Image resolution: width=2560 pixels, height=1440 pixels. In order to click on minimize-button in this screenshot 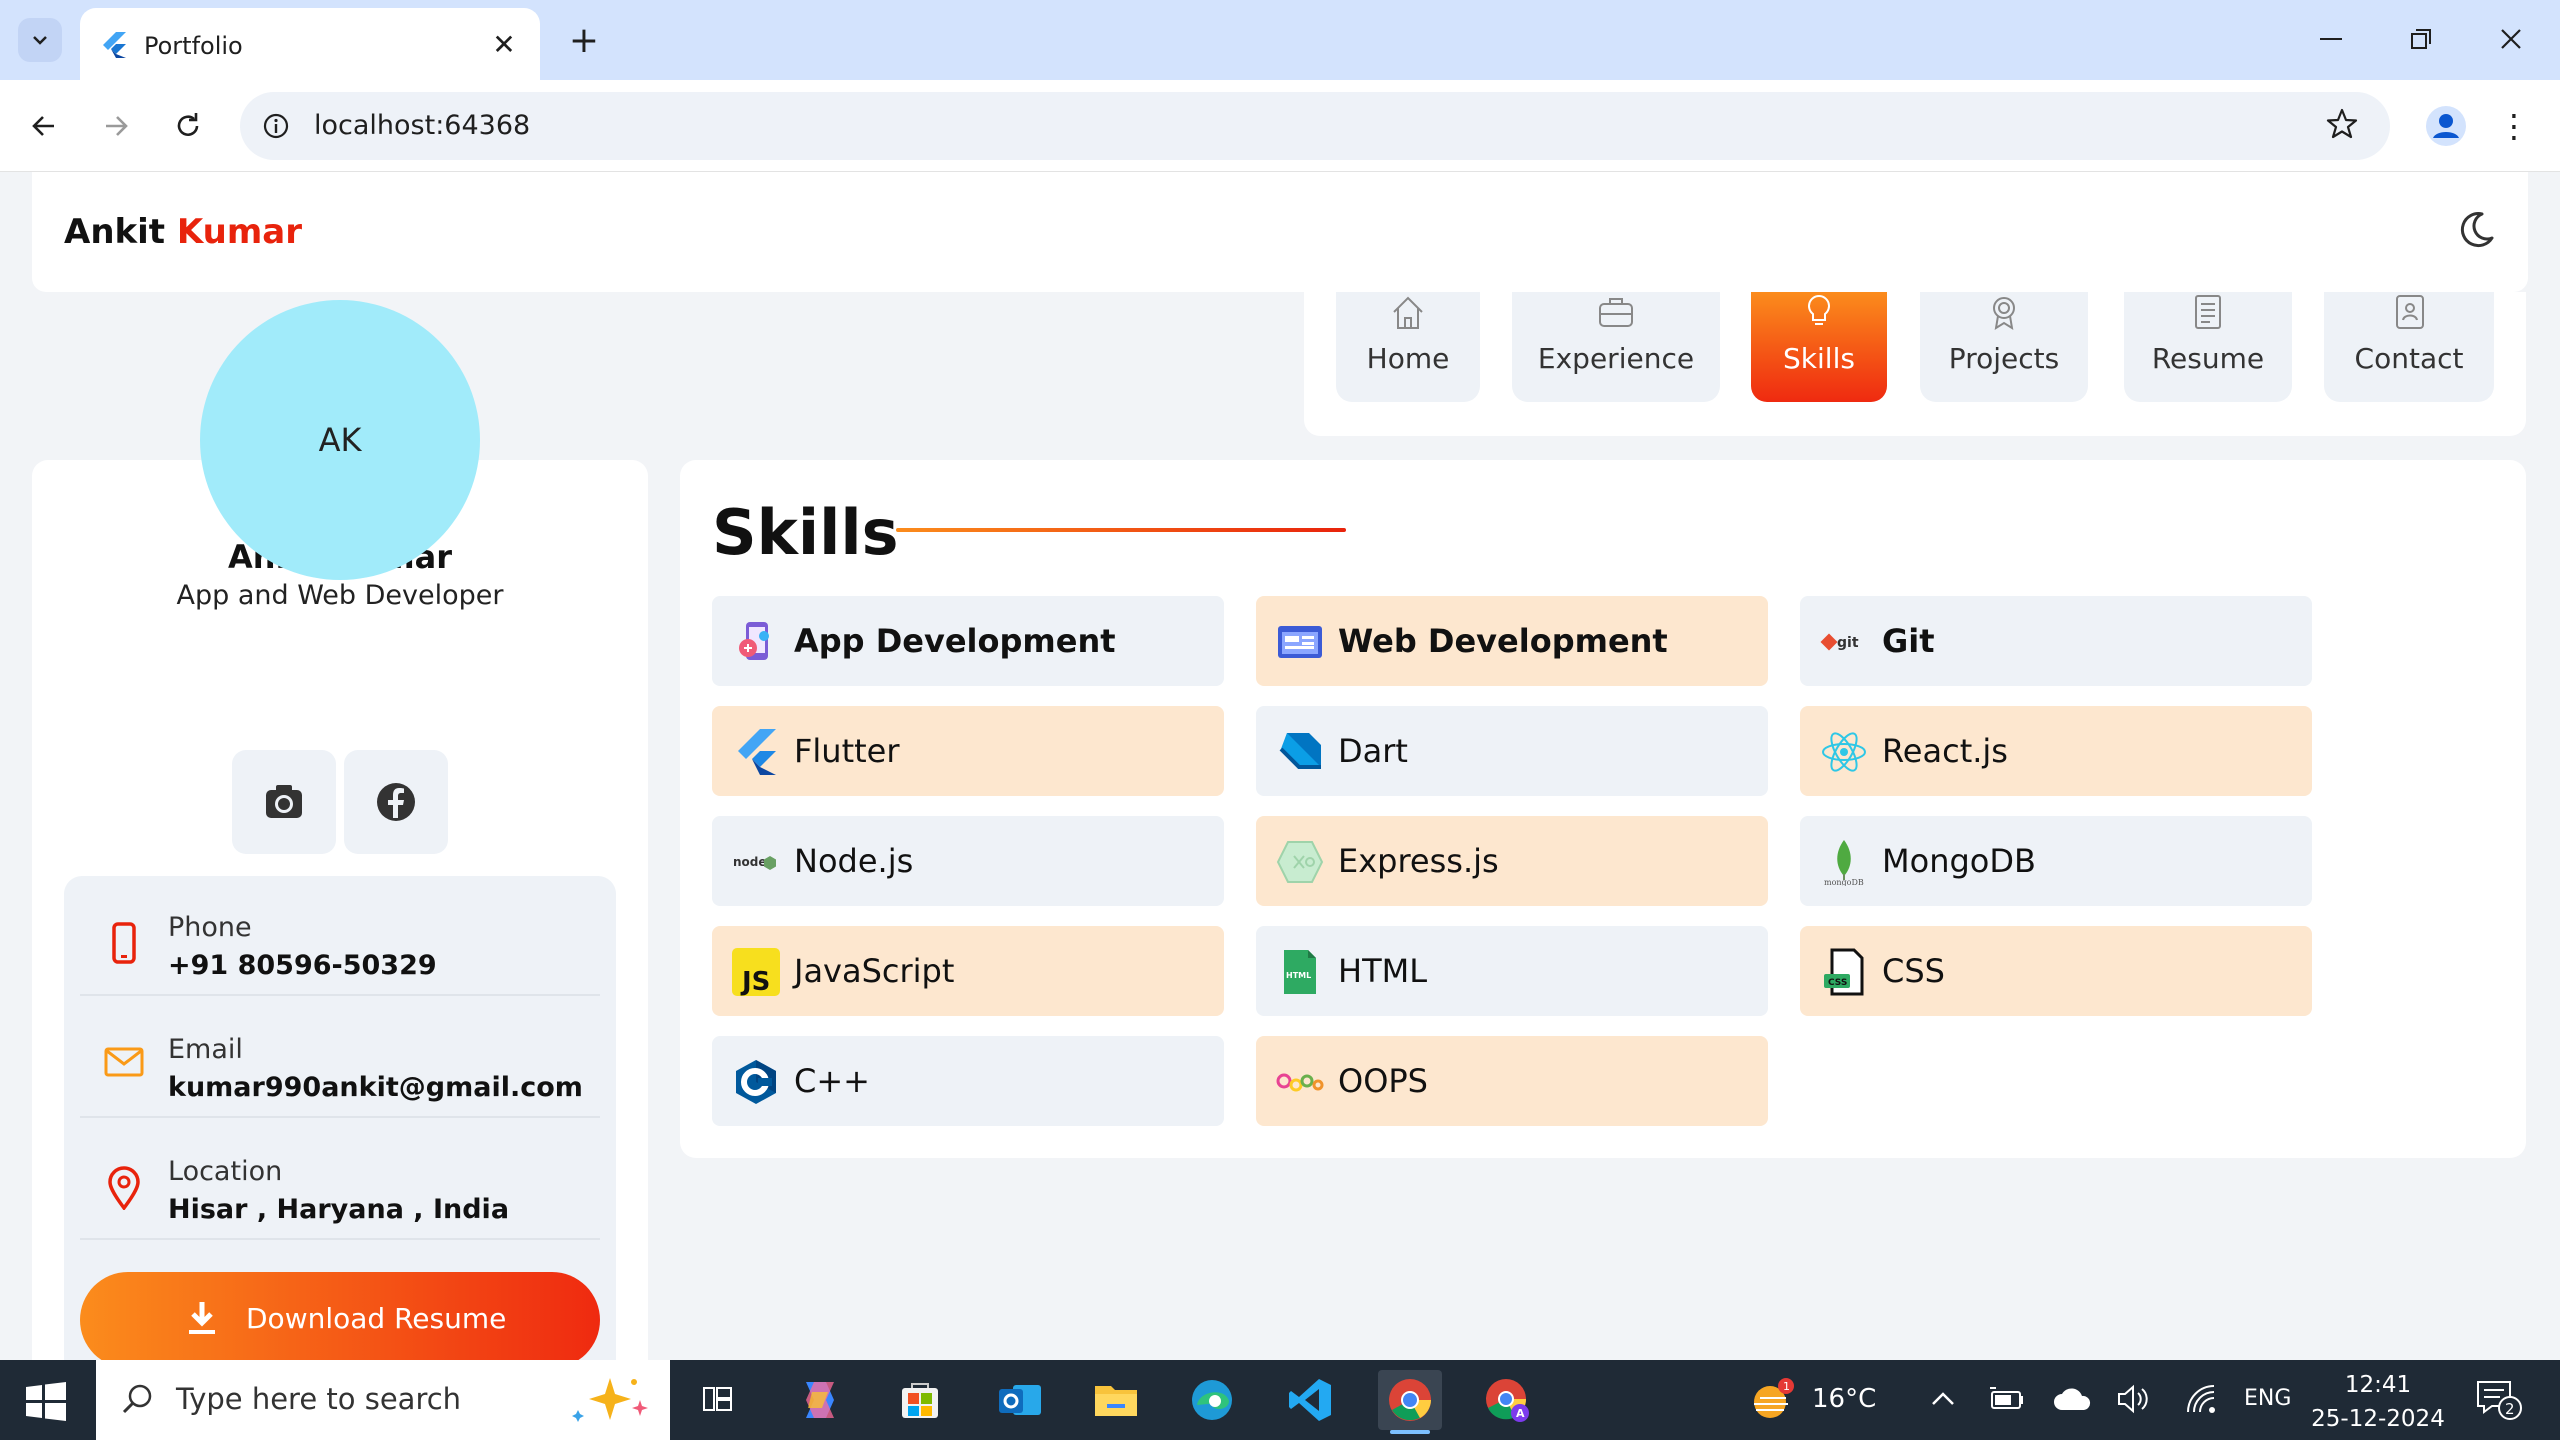, I will do `click(2331, 39)`.